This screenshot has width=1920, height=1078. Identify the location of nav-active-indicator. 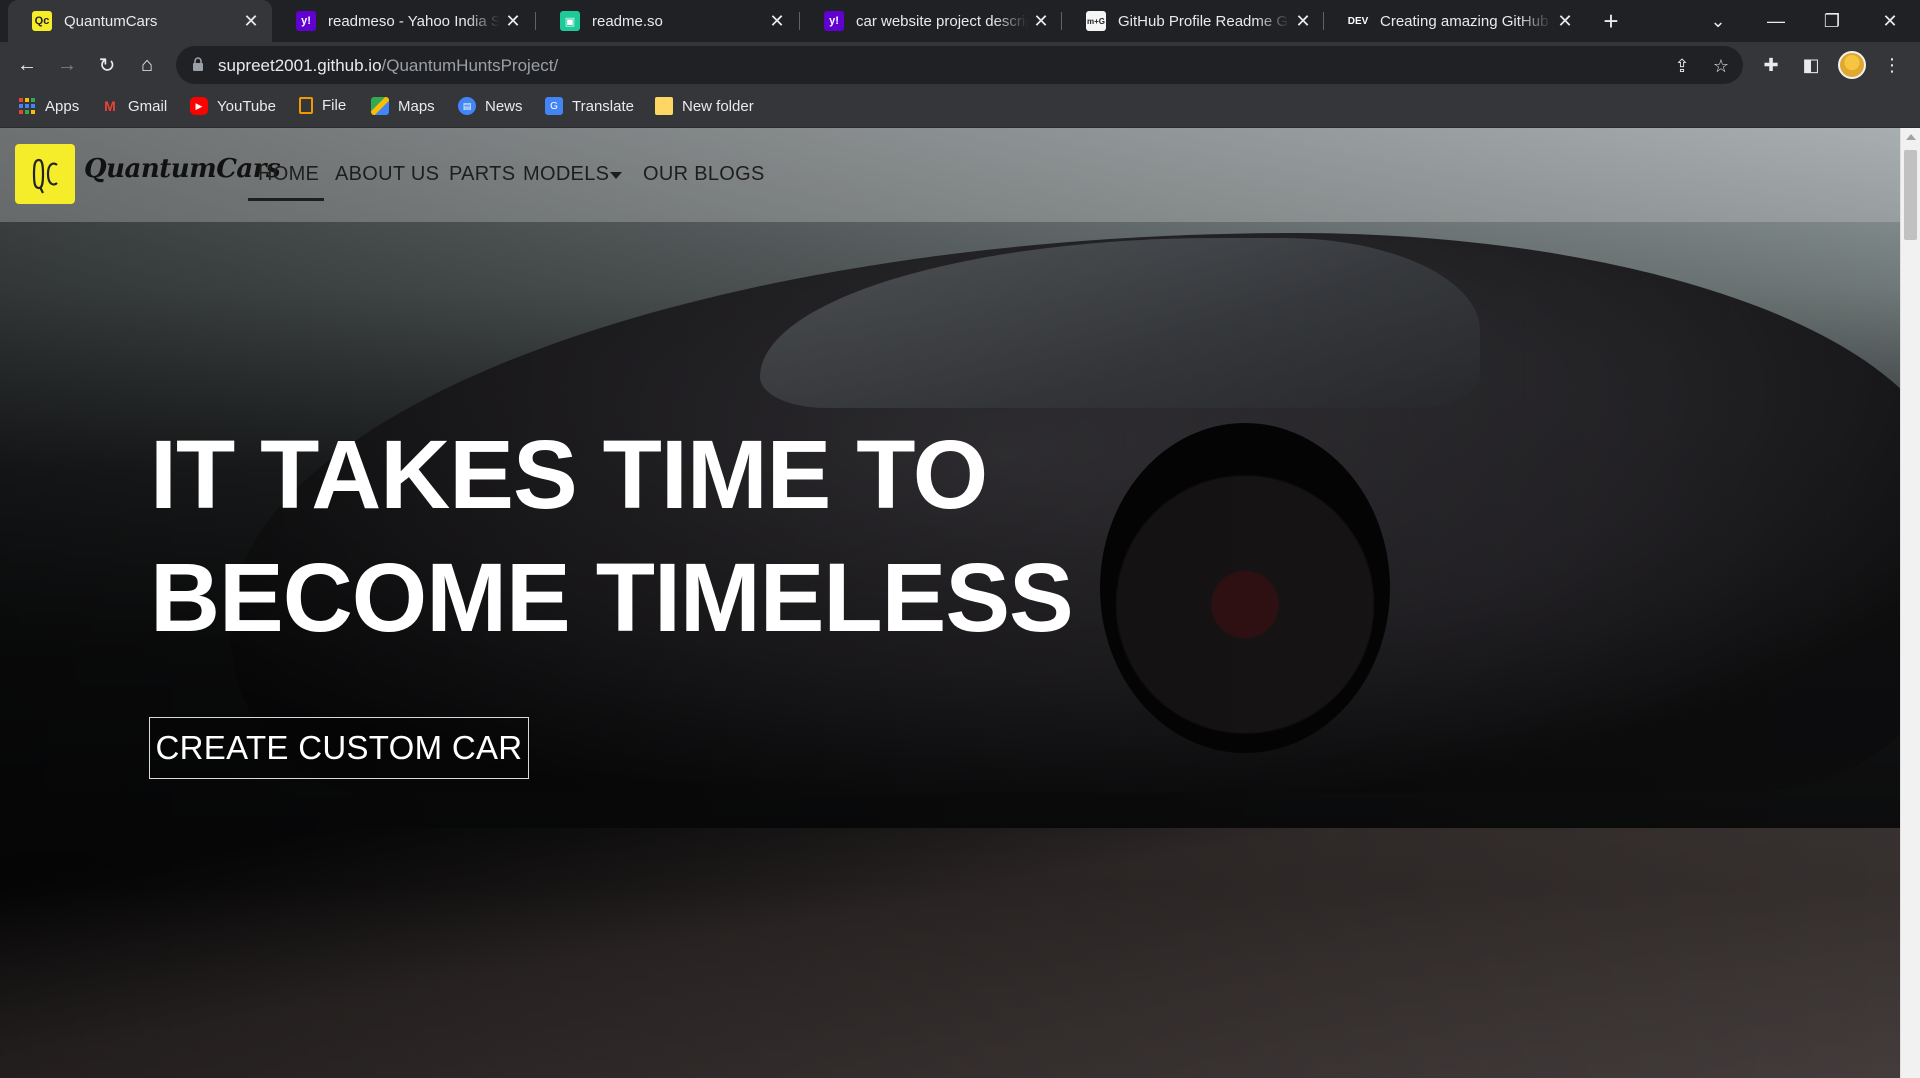
(286, 199).